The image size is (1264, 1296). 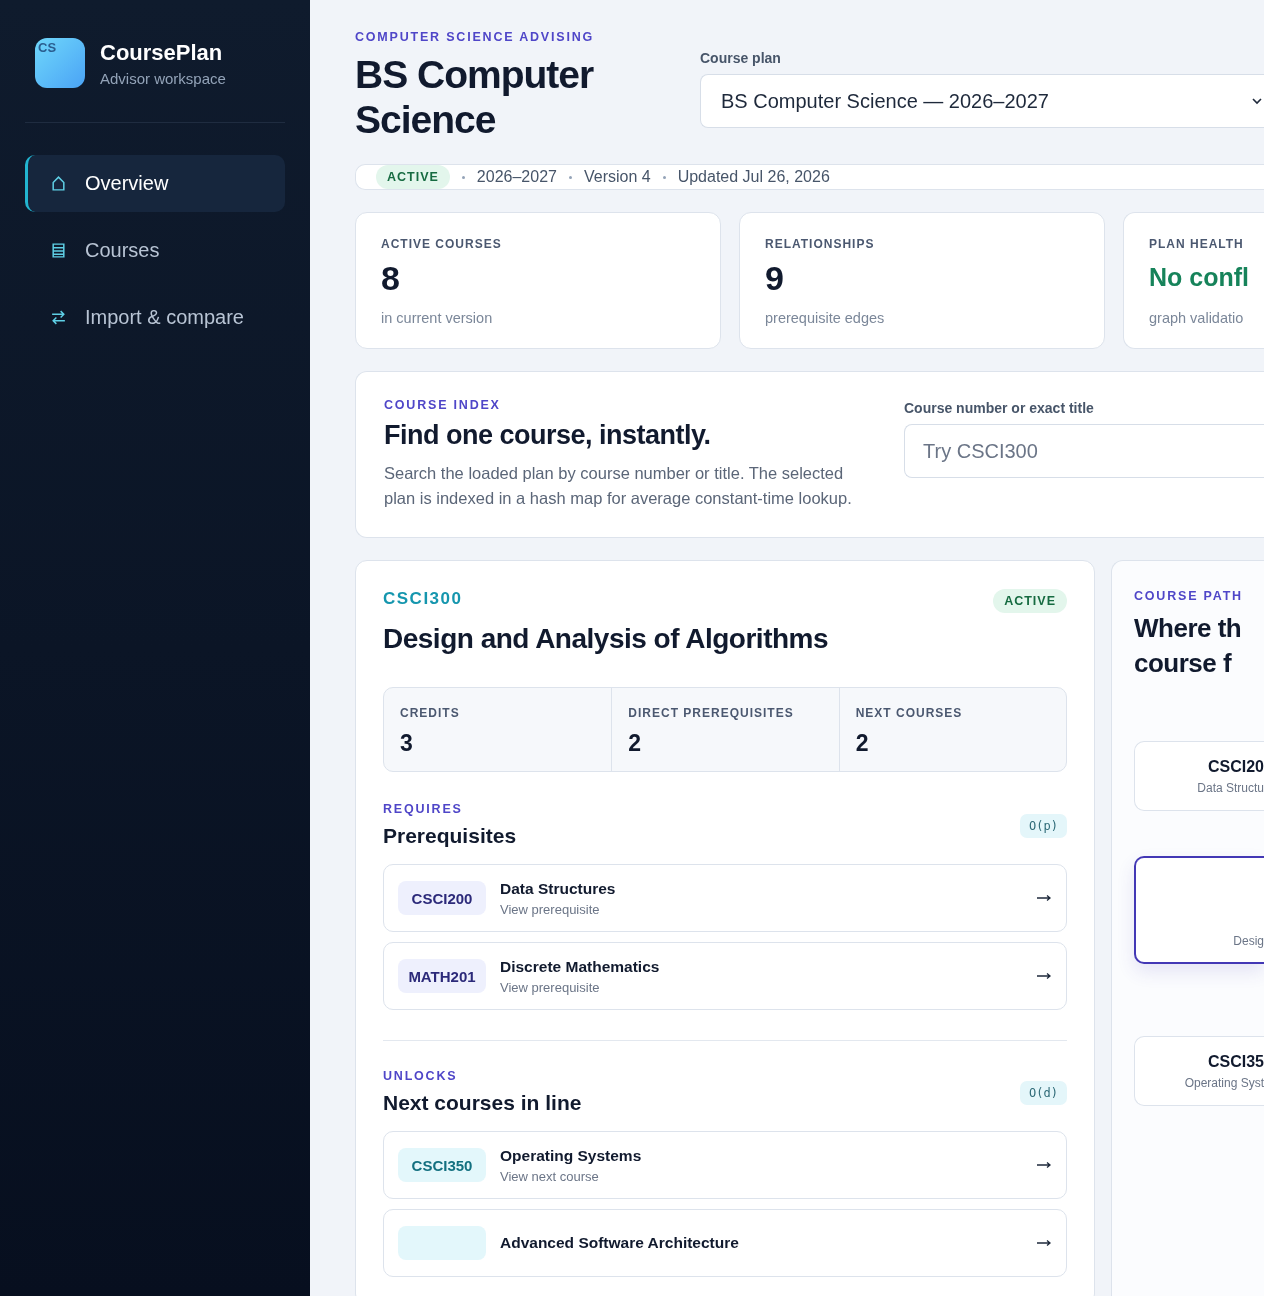 I want to click on meta-text: 2026–2027, so click(x=516, y=177).